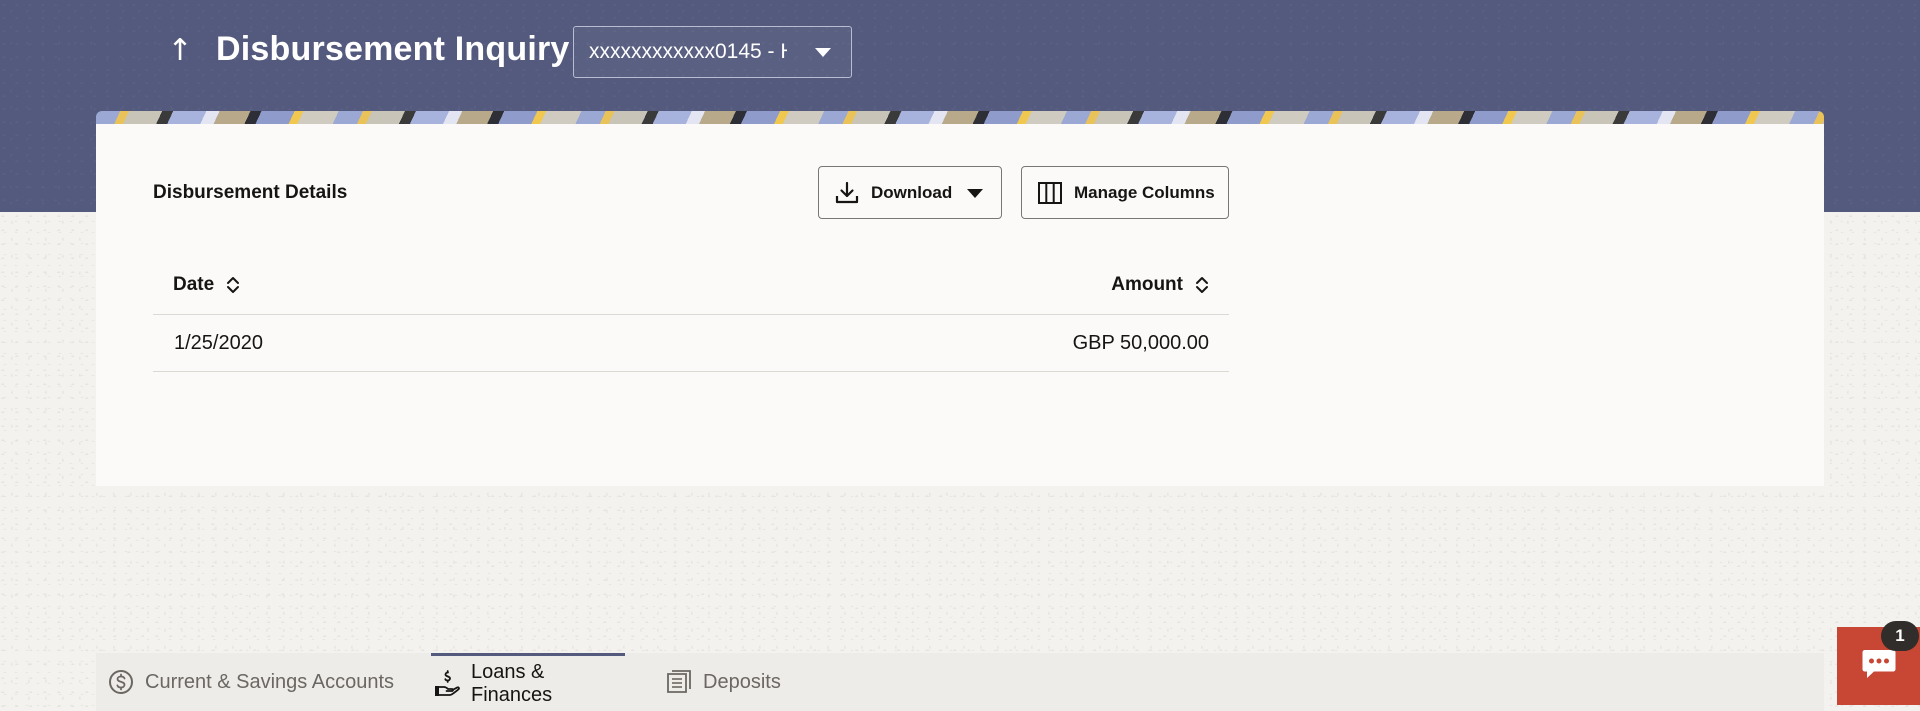 The image size is (1920, 711). I want to click on columns-icon, so click(1050, 193).